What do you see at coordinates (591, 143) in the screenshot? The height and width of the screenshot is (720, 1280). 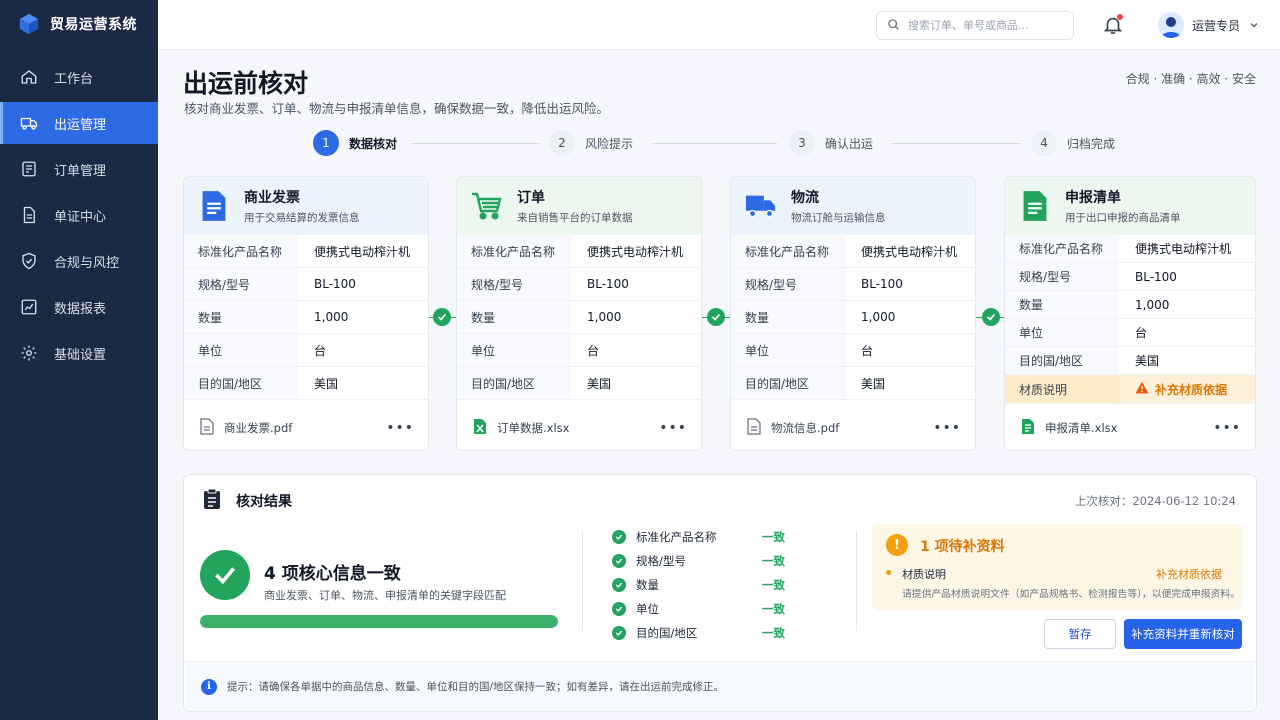 I see `step-risk-alert: 2 风险提示` at bounding box center [591, 143].